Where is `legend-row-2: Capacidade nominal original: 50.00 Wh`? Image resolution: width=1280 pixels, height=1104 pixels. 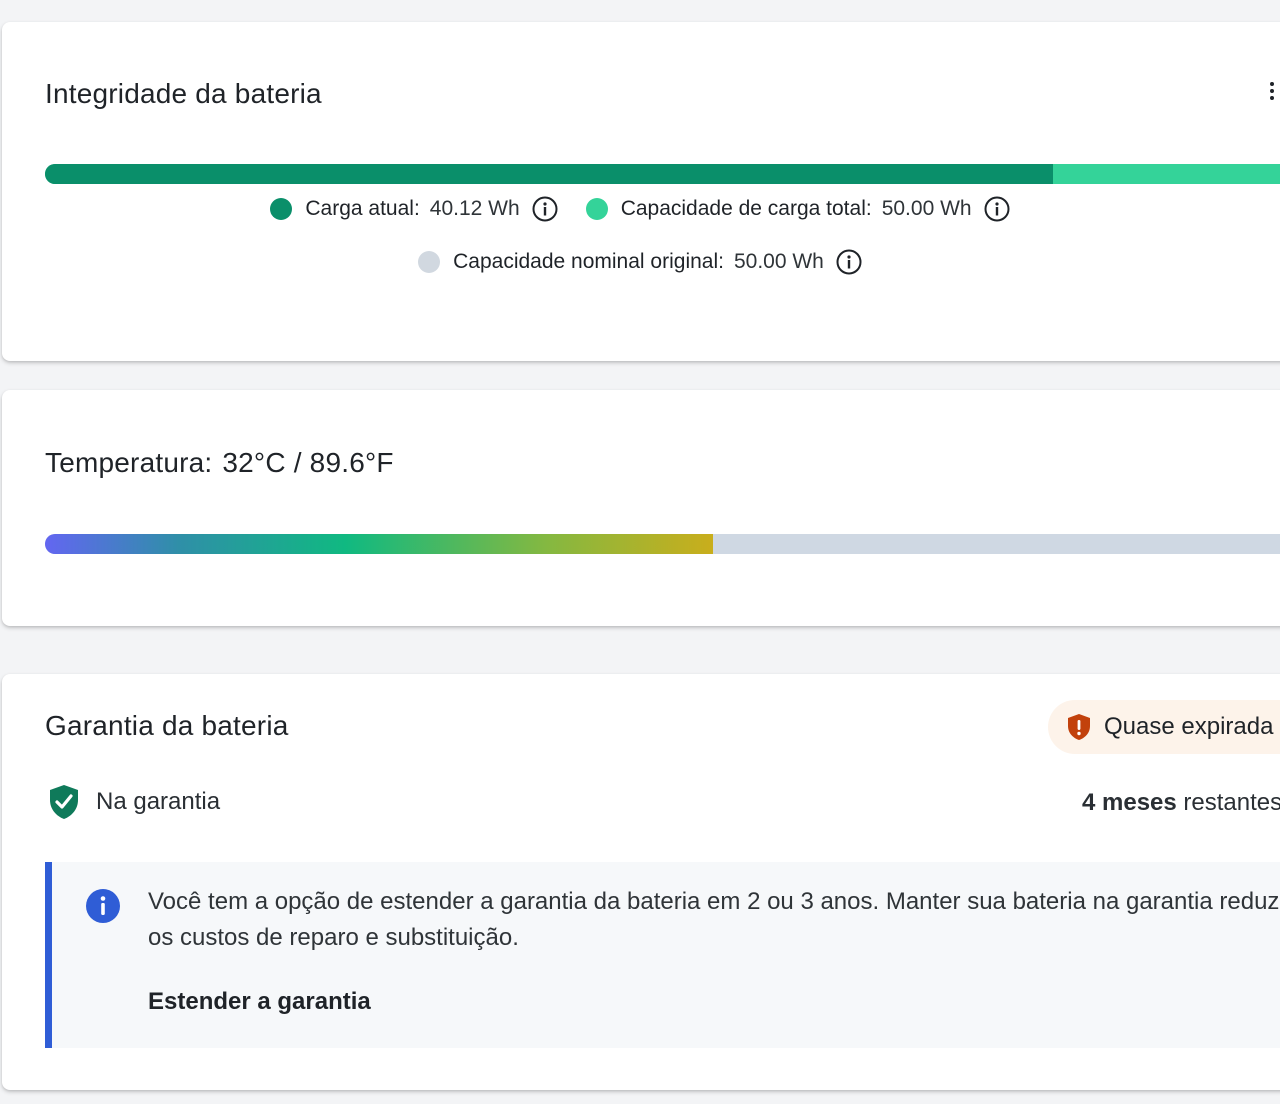
legend-row-2: Capacidade nominal original: 50.00 Wh is located at coordinates (640, 262).